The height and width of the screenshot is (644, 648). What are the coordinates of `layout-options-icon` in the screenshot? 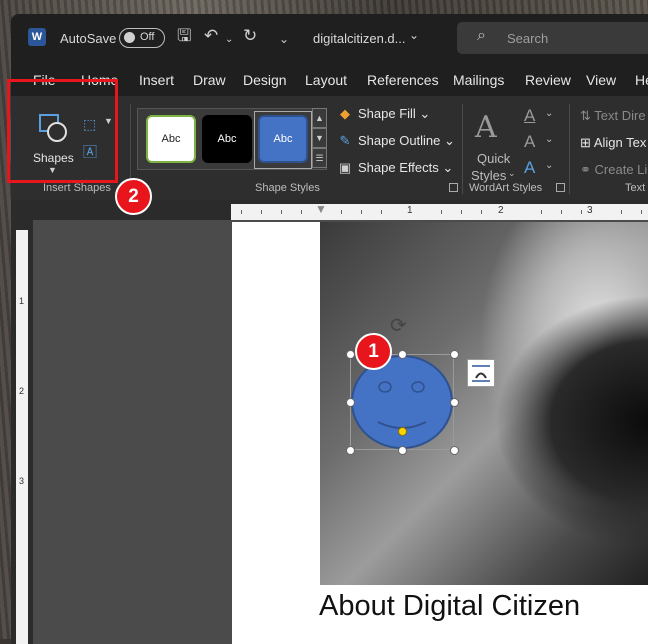 It's located at (481, 373).